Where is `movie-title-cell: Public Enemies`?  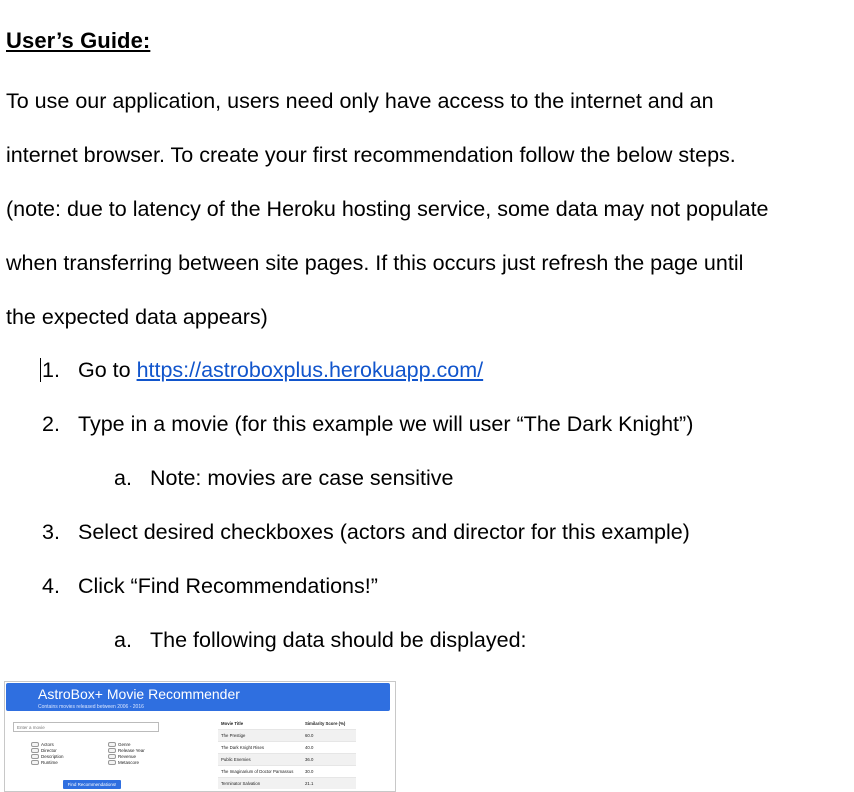
movie-title-cell: Public Enemies is located at coordinates (236, 759).